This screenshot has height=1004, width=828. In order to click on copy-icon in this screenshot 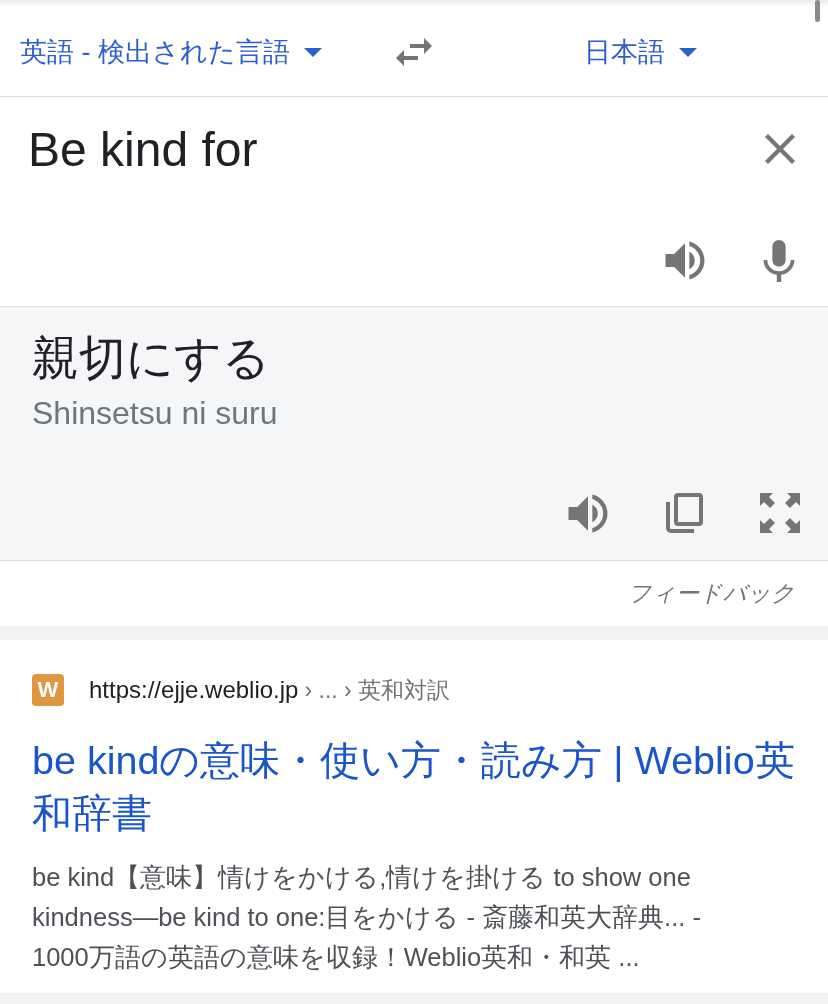, I will do `click(684, 513)`.